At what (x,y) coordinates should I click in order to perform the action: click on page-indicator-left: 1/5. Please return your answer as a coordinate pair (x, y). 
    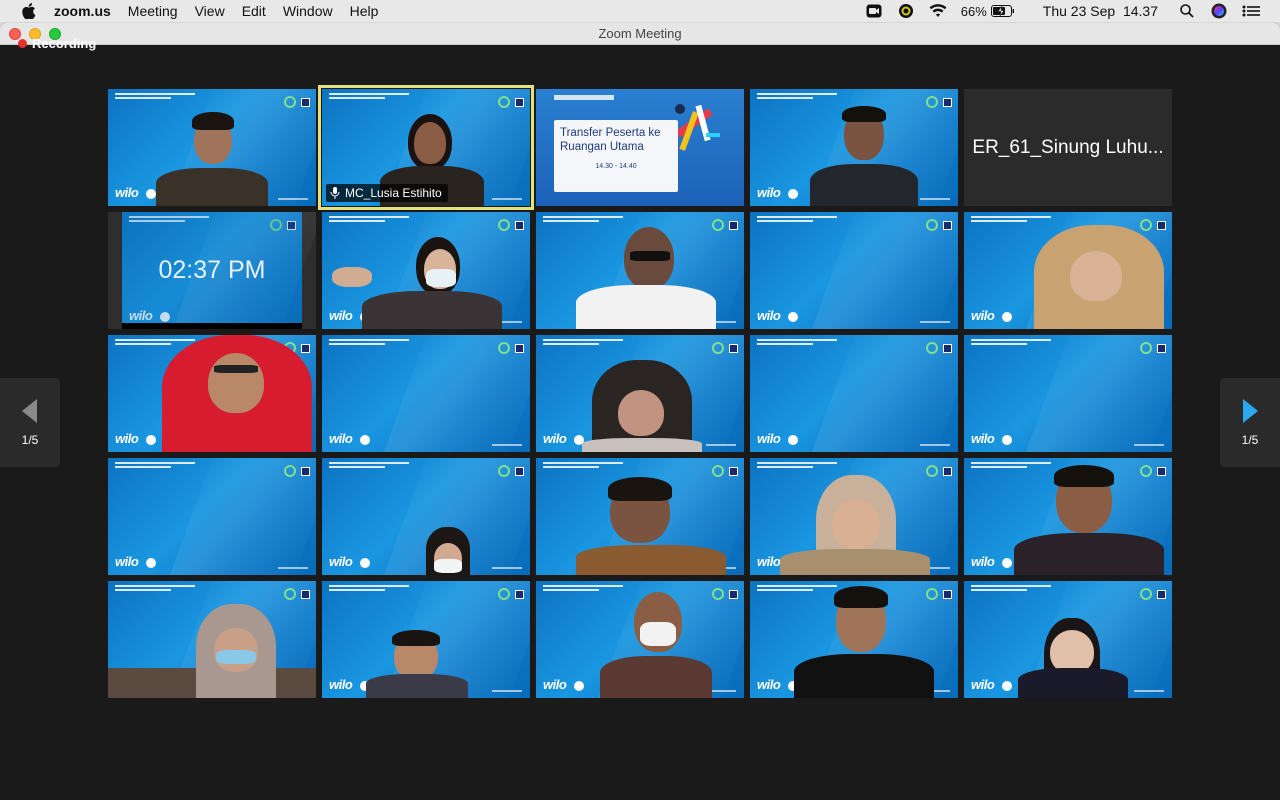
    Looking at the image, I should click on (30, 439).